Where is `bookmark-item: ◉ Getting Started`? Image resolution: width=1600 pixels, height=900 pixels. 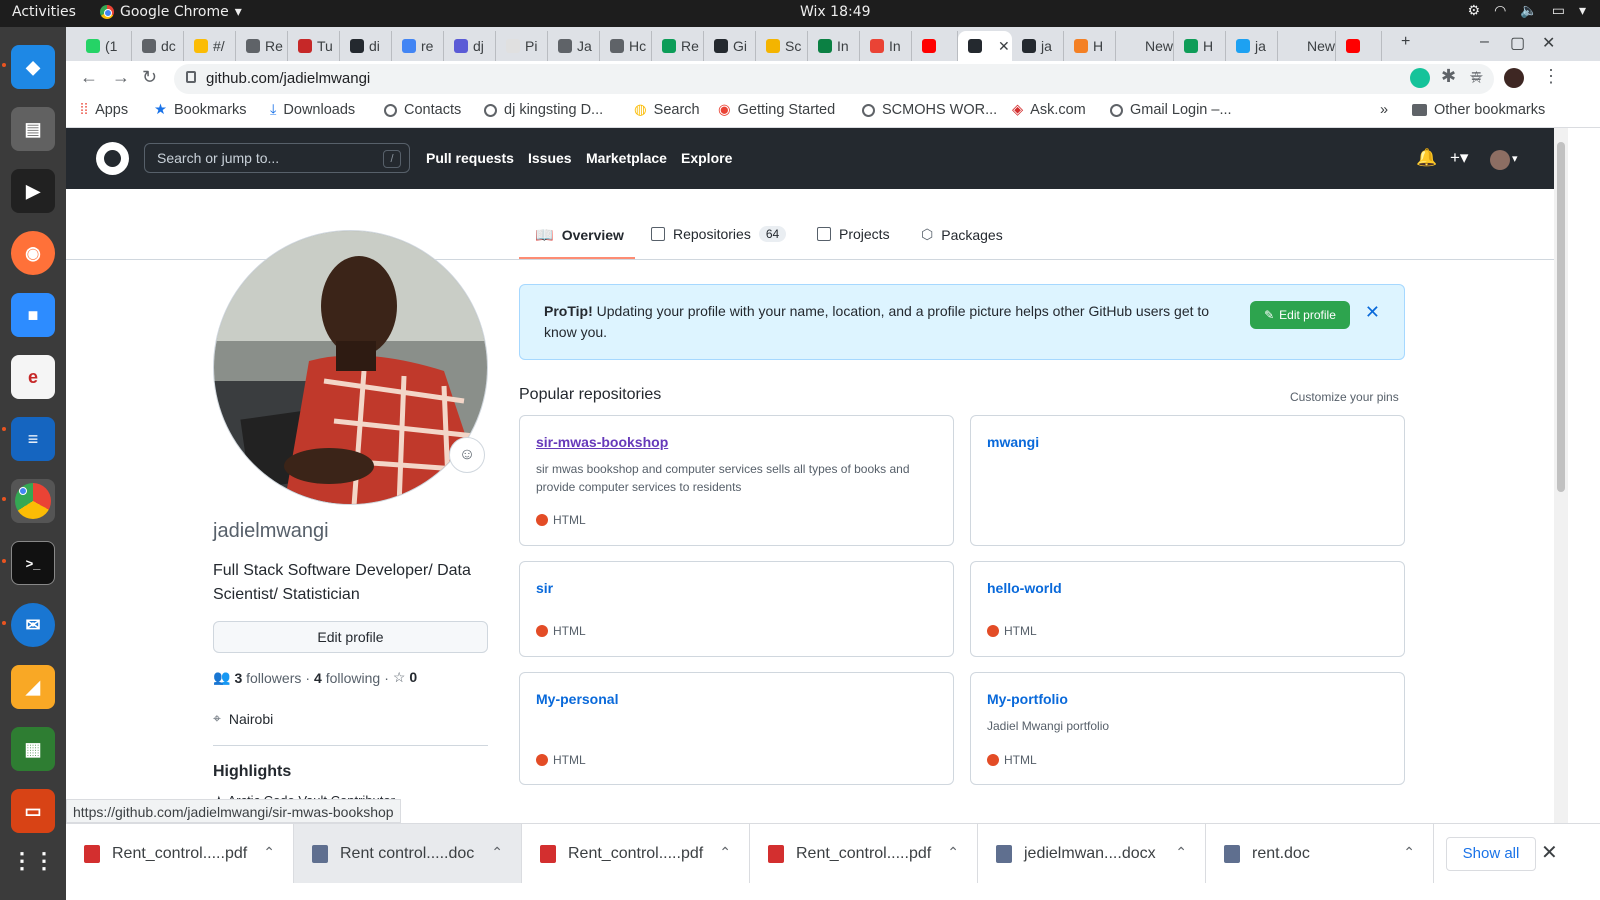 bookmark-item: ◉ Getting Started is located at coordinates (776, 110).